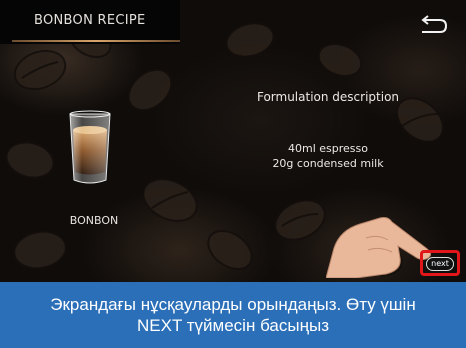 This screenshot has height=348, width=466. Describe the element at coordinates (328, 156) in the screenshot. I see `ingredient-list: 40ml espresso 20g condensed milk` at that location.